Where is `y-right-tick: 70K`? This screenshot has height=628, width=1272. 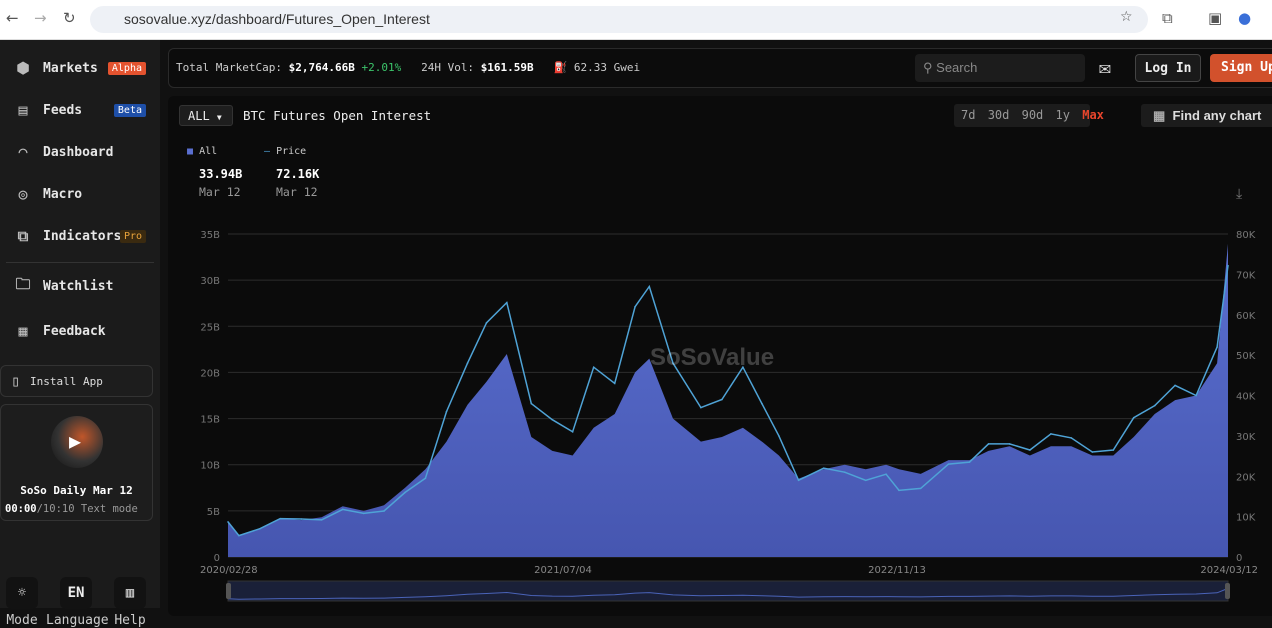
y-right-tick: 70K is located at coordinates (1246, 275).